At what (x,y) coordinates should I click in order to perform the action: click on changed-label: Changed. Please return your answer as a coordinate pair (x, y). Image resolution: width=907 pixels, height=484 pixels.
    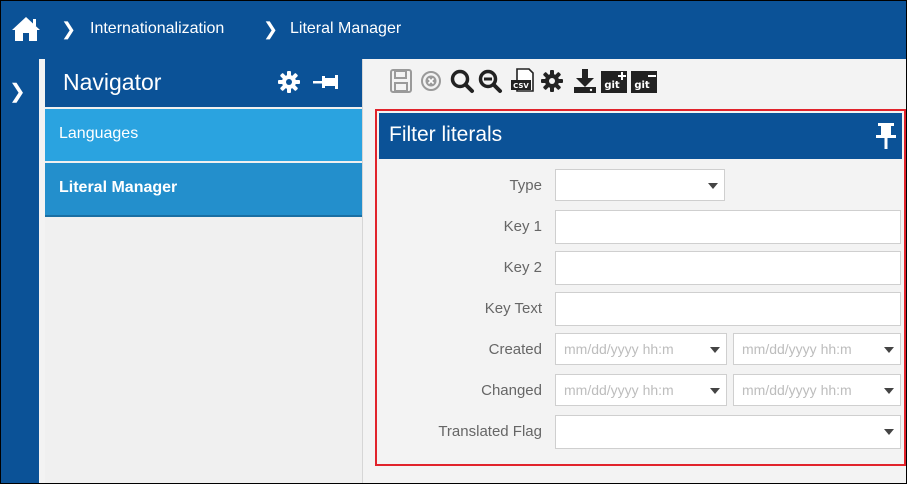
    Looking at the image, I should click on (511, 390).